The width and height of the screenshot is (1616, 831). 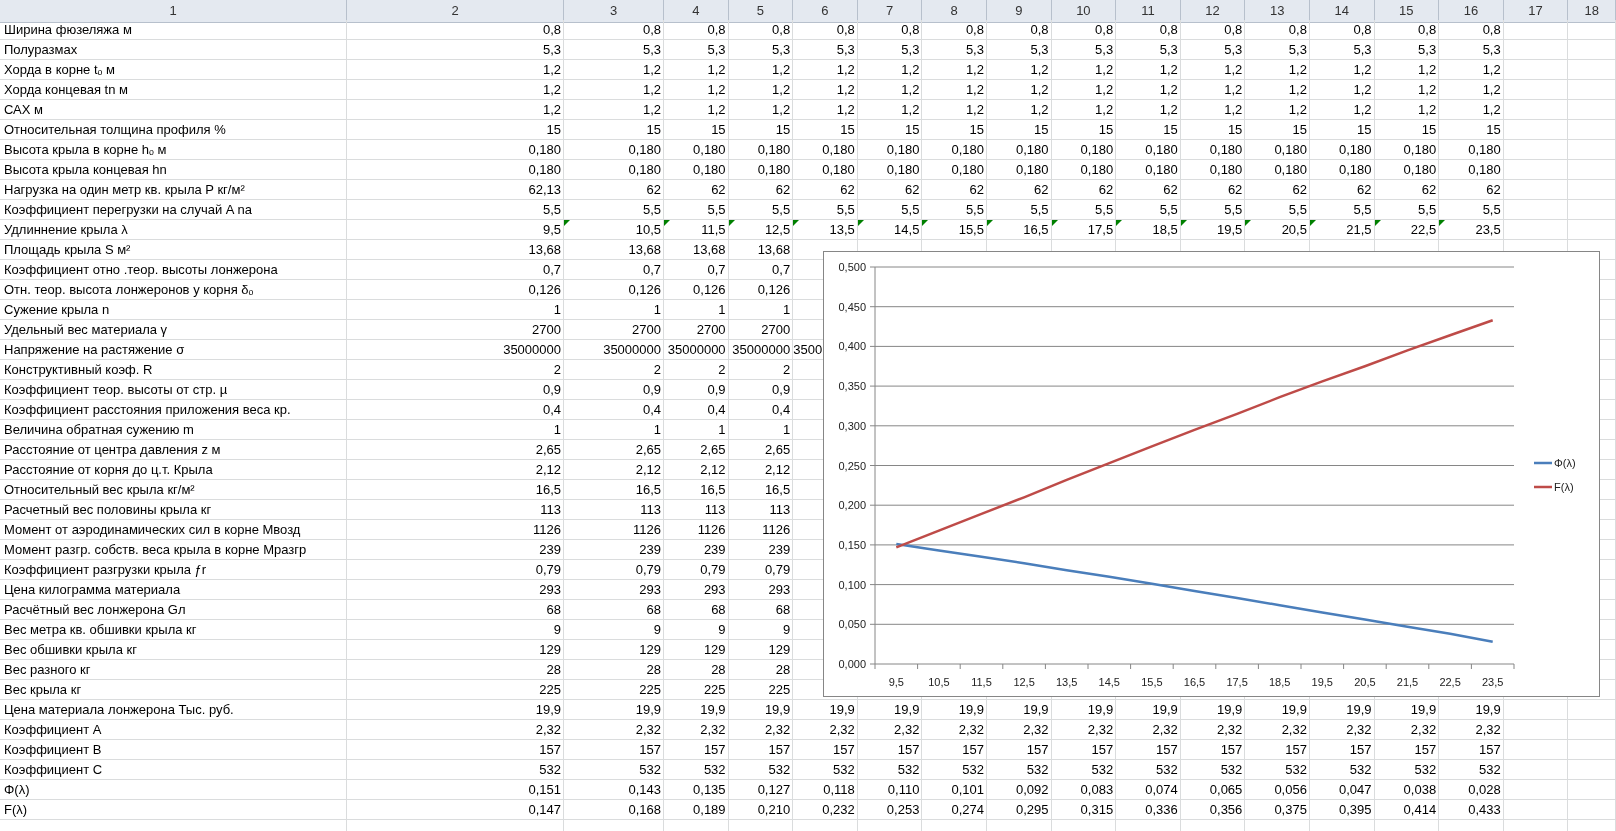 I want to click on axis-label: 0,500, so click(x=852, y=267).